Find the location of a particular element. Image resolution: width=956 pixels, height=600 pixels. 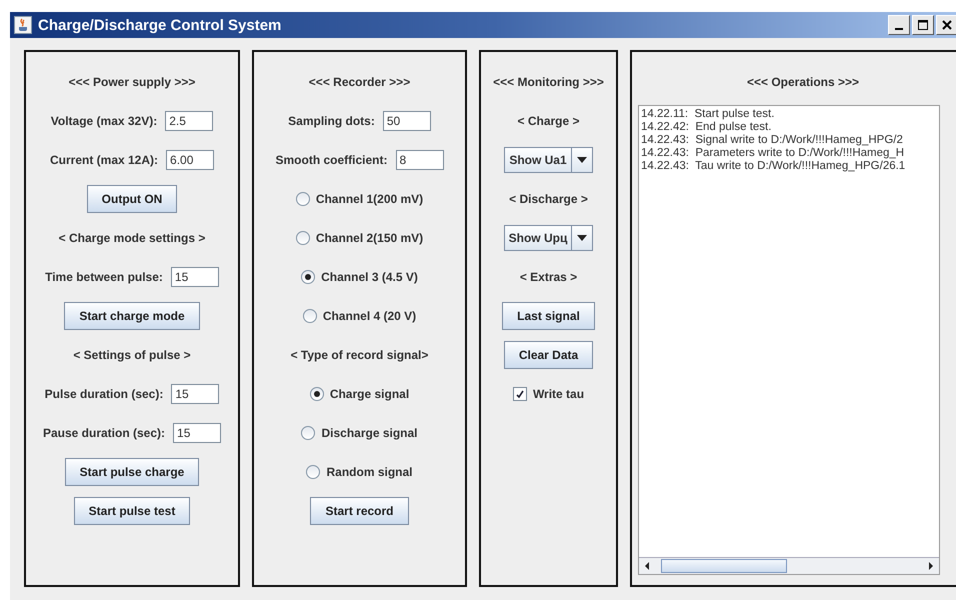

radio-option: Channel 2(150 mV) is located at coordinates (360, 237).